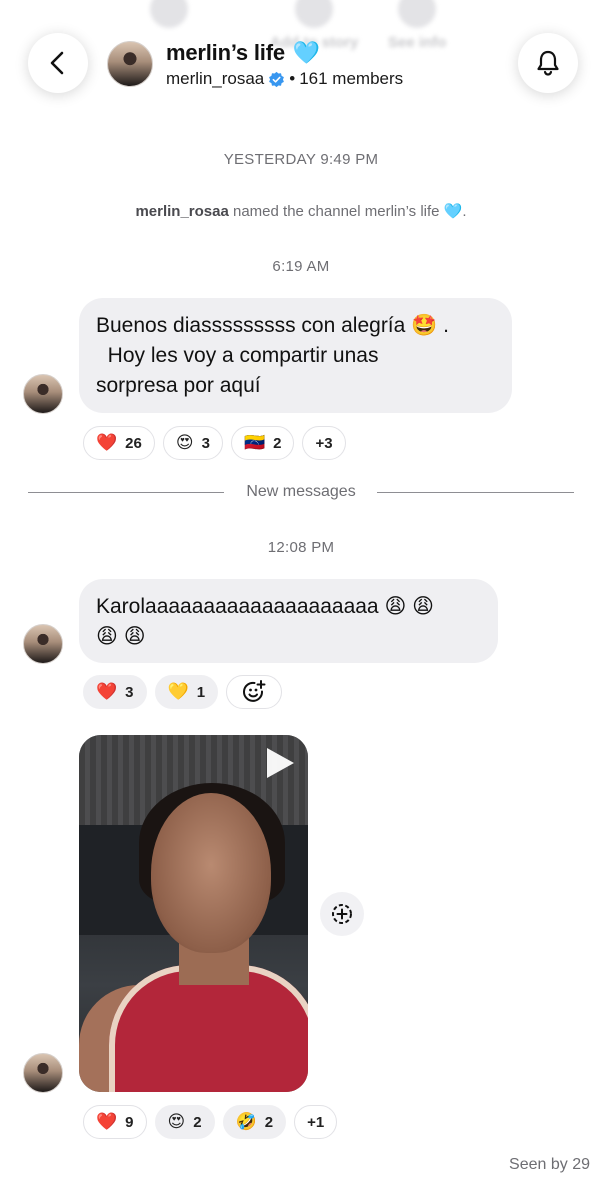 The image size is (602, 1199). I want to click on add-reaction-dashed-icon, so click(342, 914).